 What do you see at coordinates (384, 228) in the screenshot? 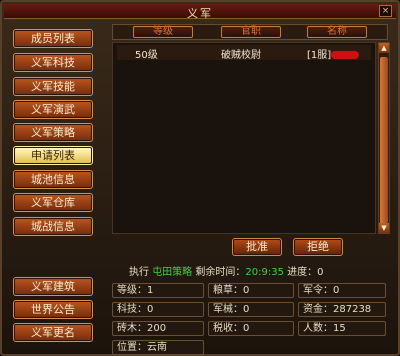
I see `scroll-down-arrow-icon: ▼` at bounding box center [384, 228].